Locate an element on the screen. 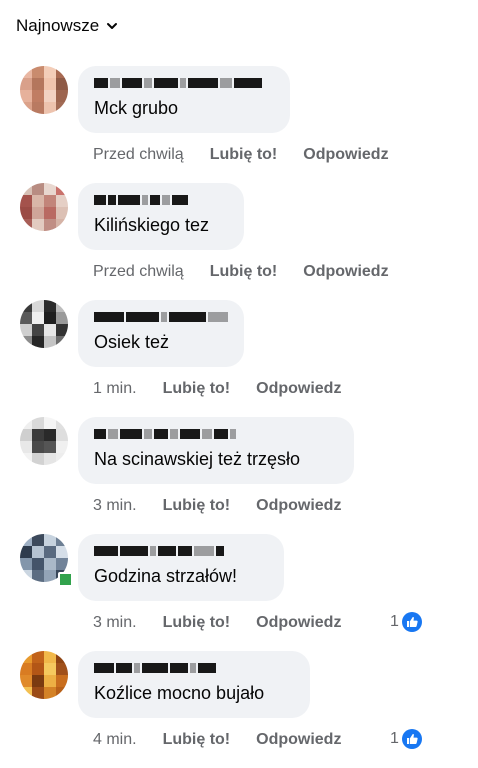 The height and width of the screenshot is (768, 478). comment-bubble: Na scinawskiej też trzęsło is located at coordinates (216, 450).